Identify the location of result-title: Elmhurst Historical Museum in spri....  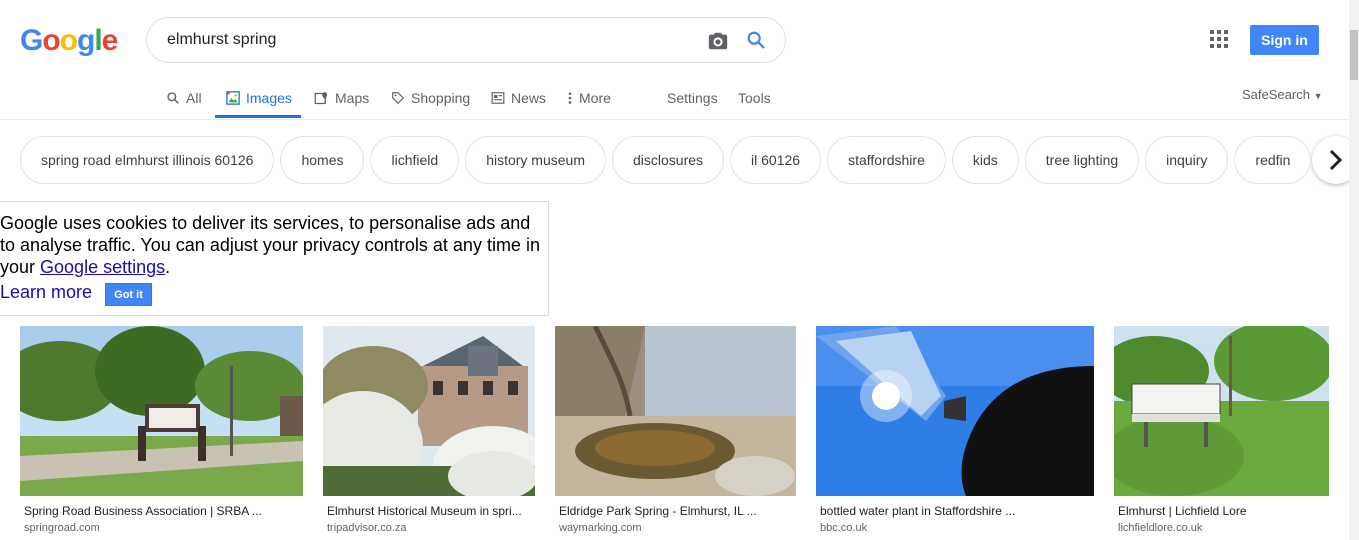
(424, 511).